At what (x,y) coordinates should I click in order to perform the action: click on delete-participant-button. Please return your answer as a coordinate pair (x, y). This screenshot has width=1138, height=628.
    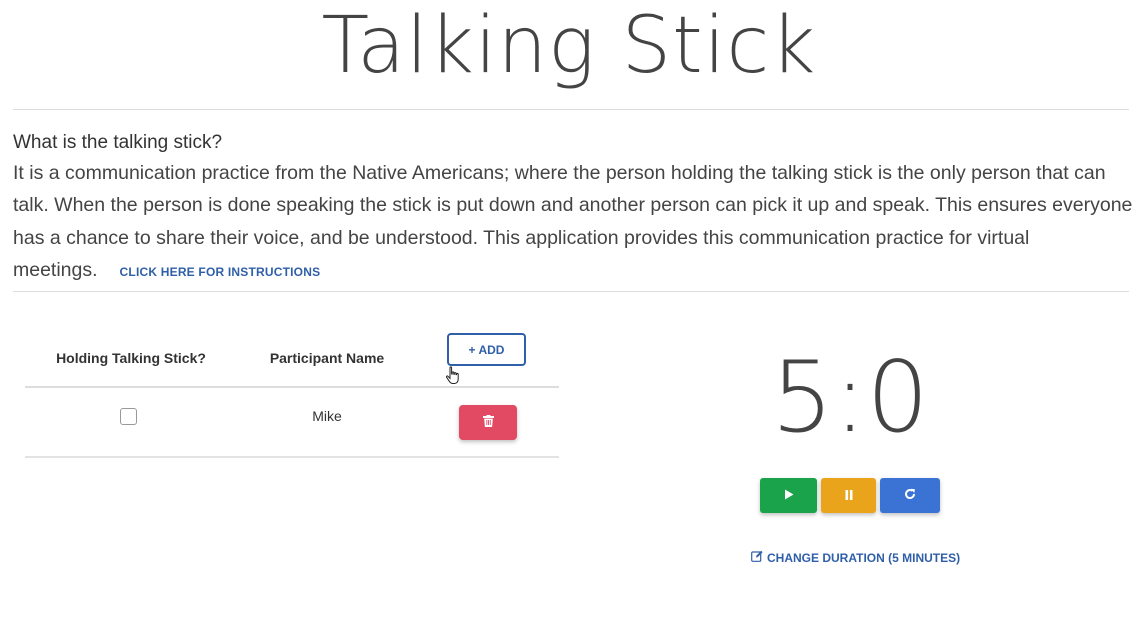
    Looking at the image, I should click on (488, 422).